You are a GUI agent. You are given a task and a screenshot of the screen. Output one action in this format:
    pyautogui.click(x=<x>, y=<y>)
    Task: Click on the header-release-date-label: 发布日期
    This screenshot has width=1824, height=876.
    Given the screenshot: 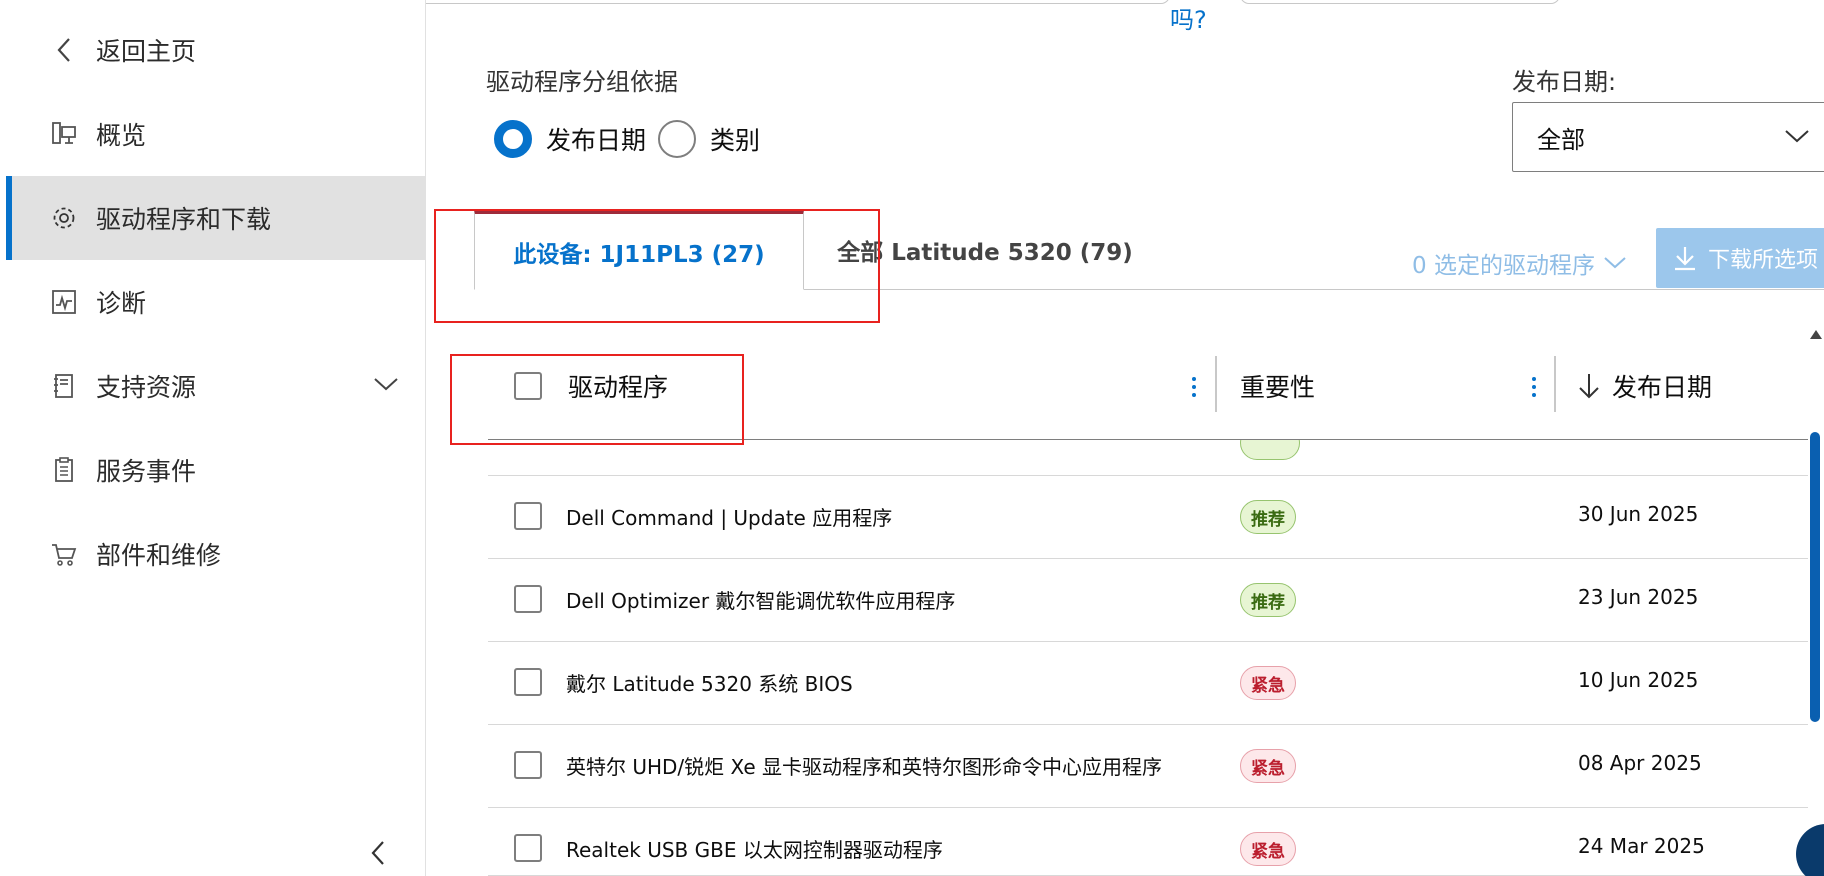 What is the action you would take?
    pyautogui.click(x=1662, y=387)
    